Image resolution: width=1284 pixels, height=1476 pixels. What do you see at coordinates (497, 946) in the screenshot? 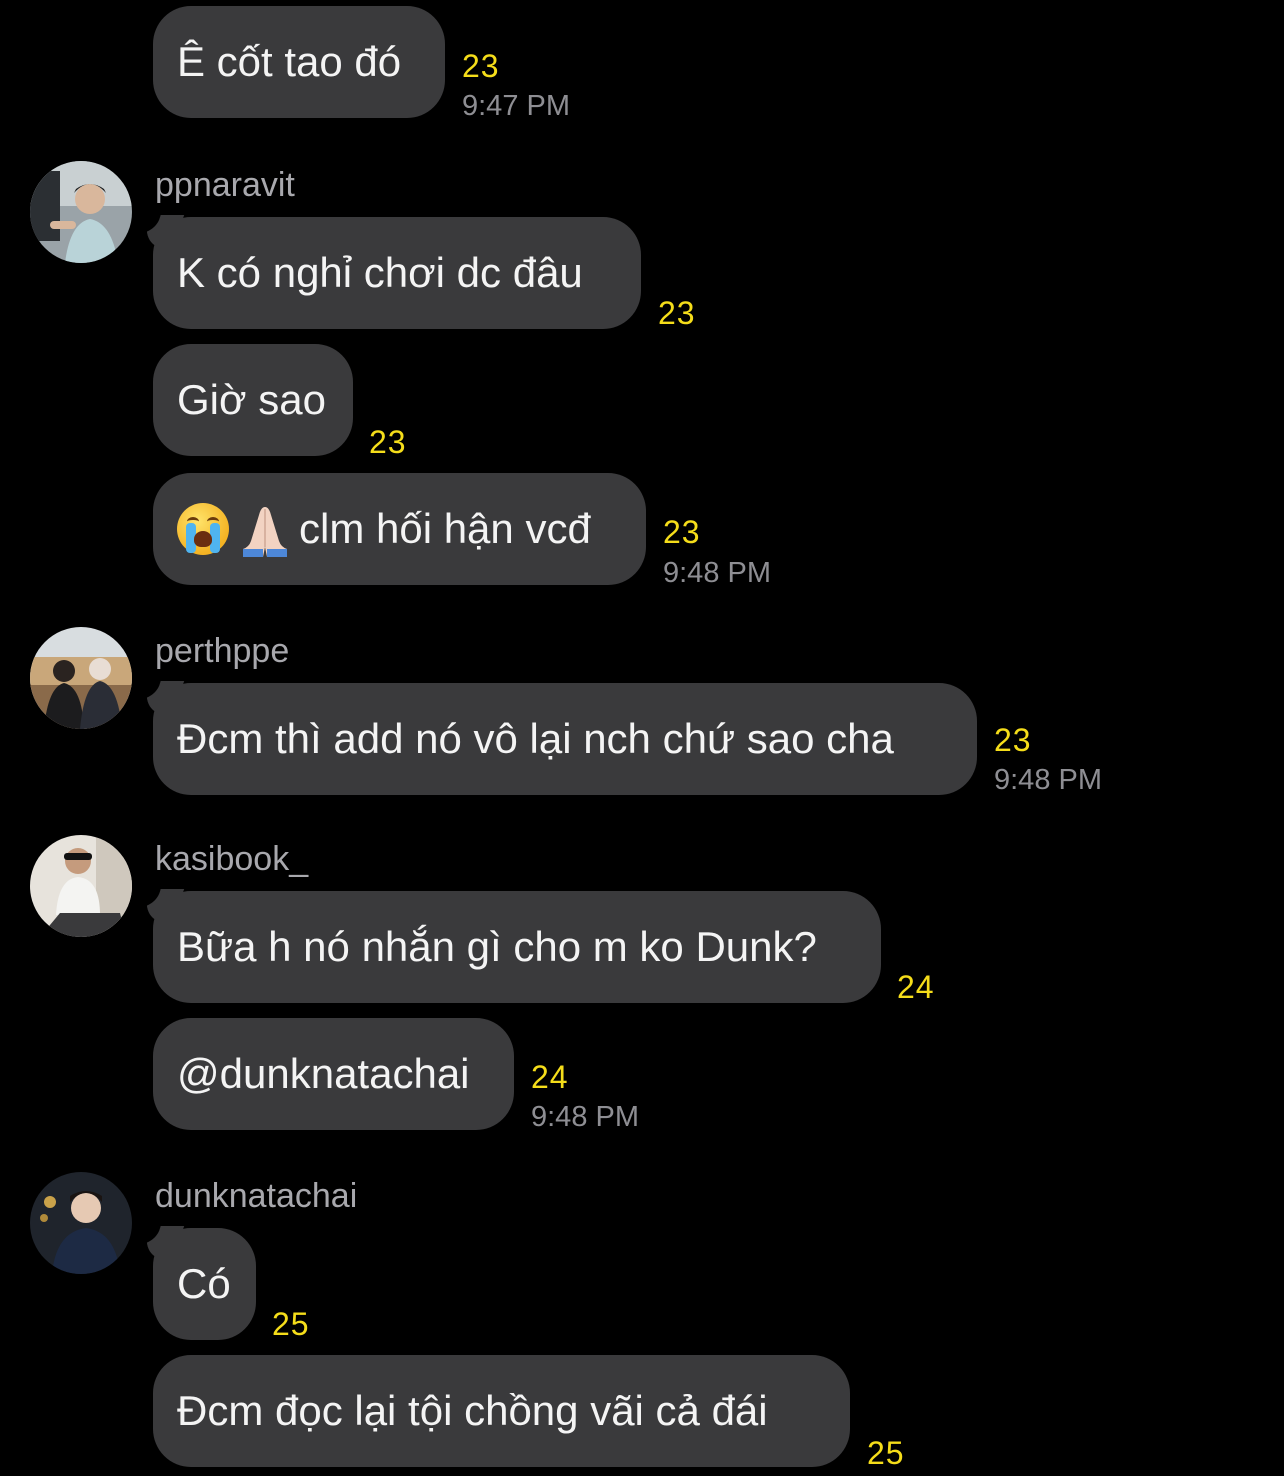
I see `message-text: Bữa h nó nhắn gì cho m ko Dunk?` at bounding box center [497, 946].